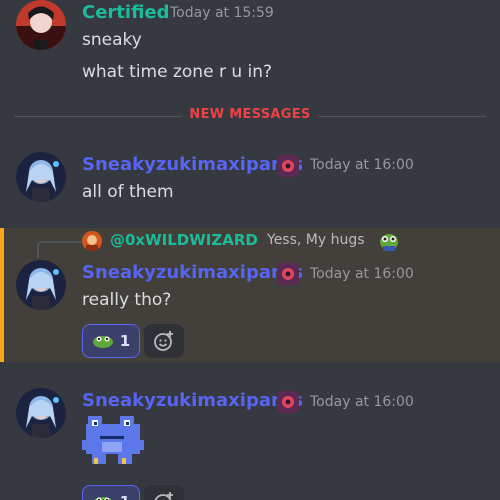 This screenshot has height=500, width=500. I want to click on username: Certified, so click(126, 12).